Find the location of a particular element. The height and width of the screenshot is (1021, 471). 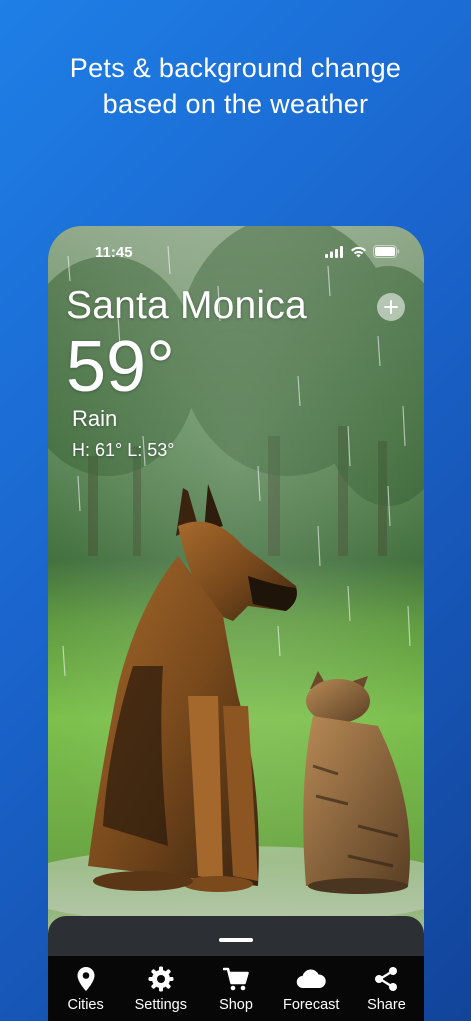

tab-label-share: Share is located at coordinates (386, 1005).